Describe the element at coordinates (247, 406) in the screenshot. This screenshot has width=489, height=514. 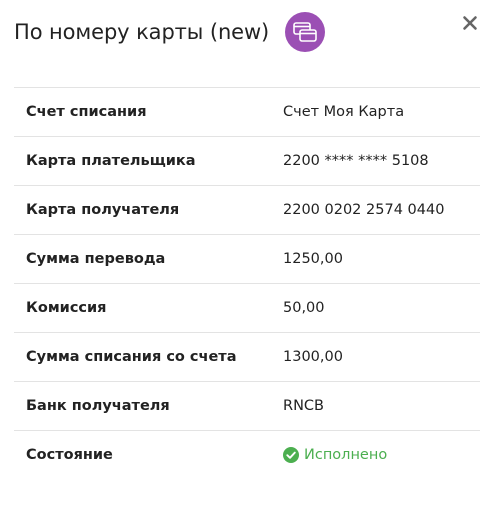
I see `detail-row-recipient-bank: Банк получателя RNCB` at that location.